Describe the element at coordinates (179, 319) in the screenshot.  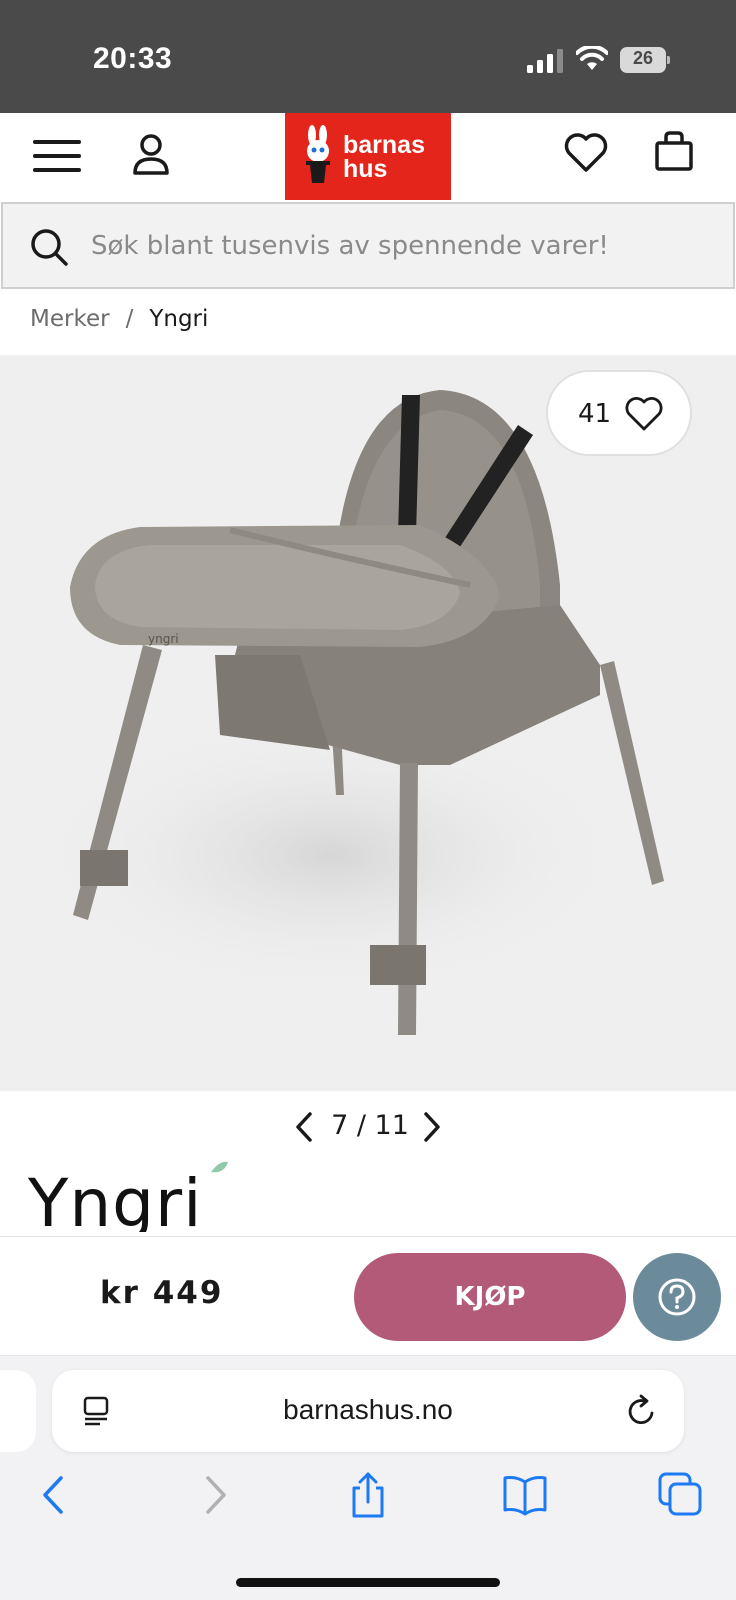
I see `breadcrumb-item-current: Yngri` at that location.